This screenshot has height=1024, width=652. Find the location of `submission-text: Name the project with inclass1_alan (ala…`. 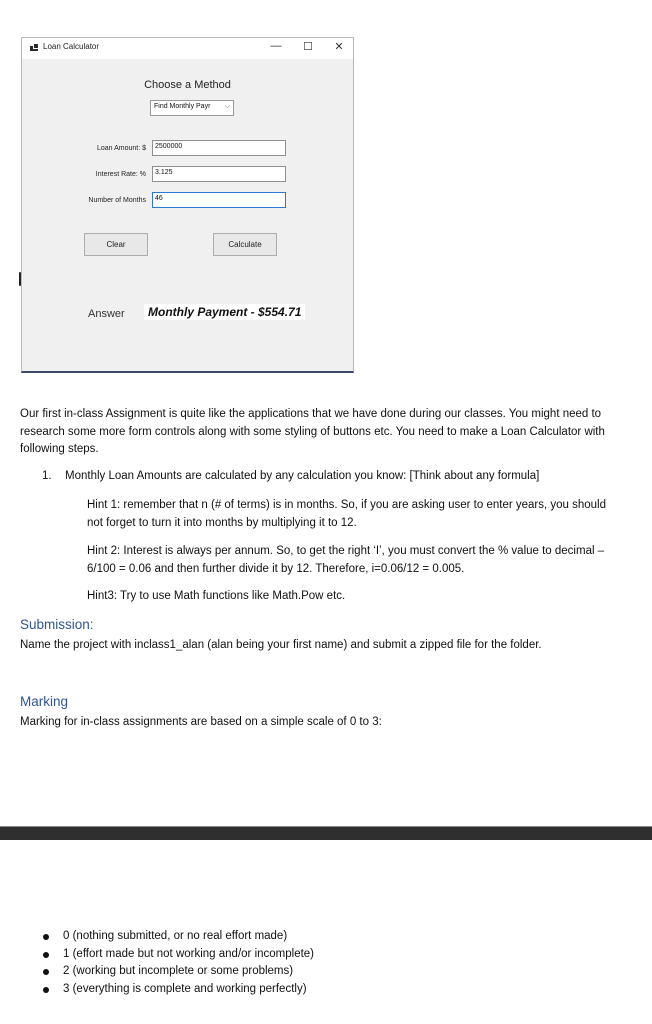

submission-text: Name the project with inclass1_alan (ala… is located at coordinates (281, 645).